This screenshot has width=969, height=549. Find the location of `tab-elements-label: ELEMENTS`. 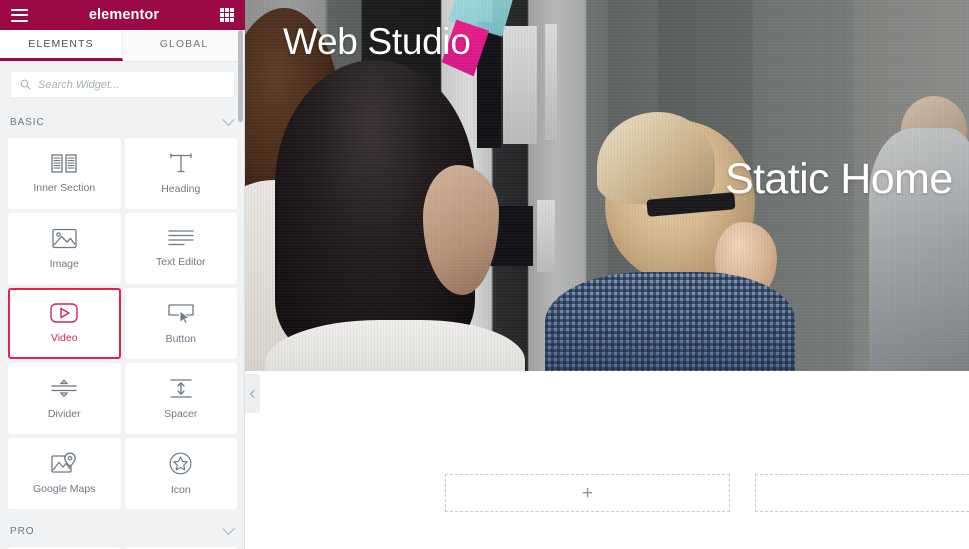

tab-elements-label: ELEMENTS is located at coordinates (61, 44).